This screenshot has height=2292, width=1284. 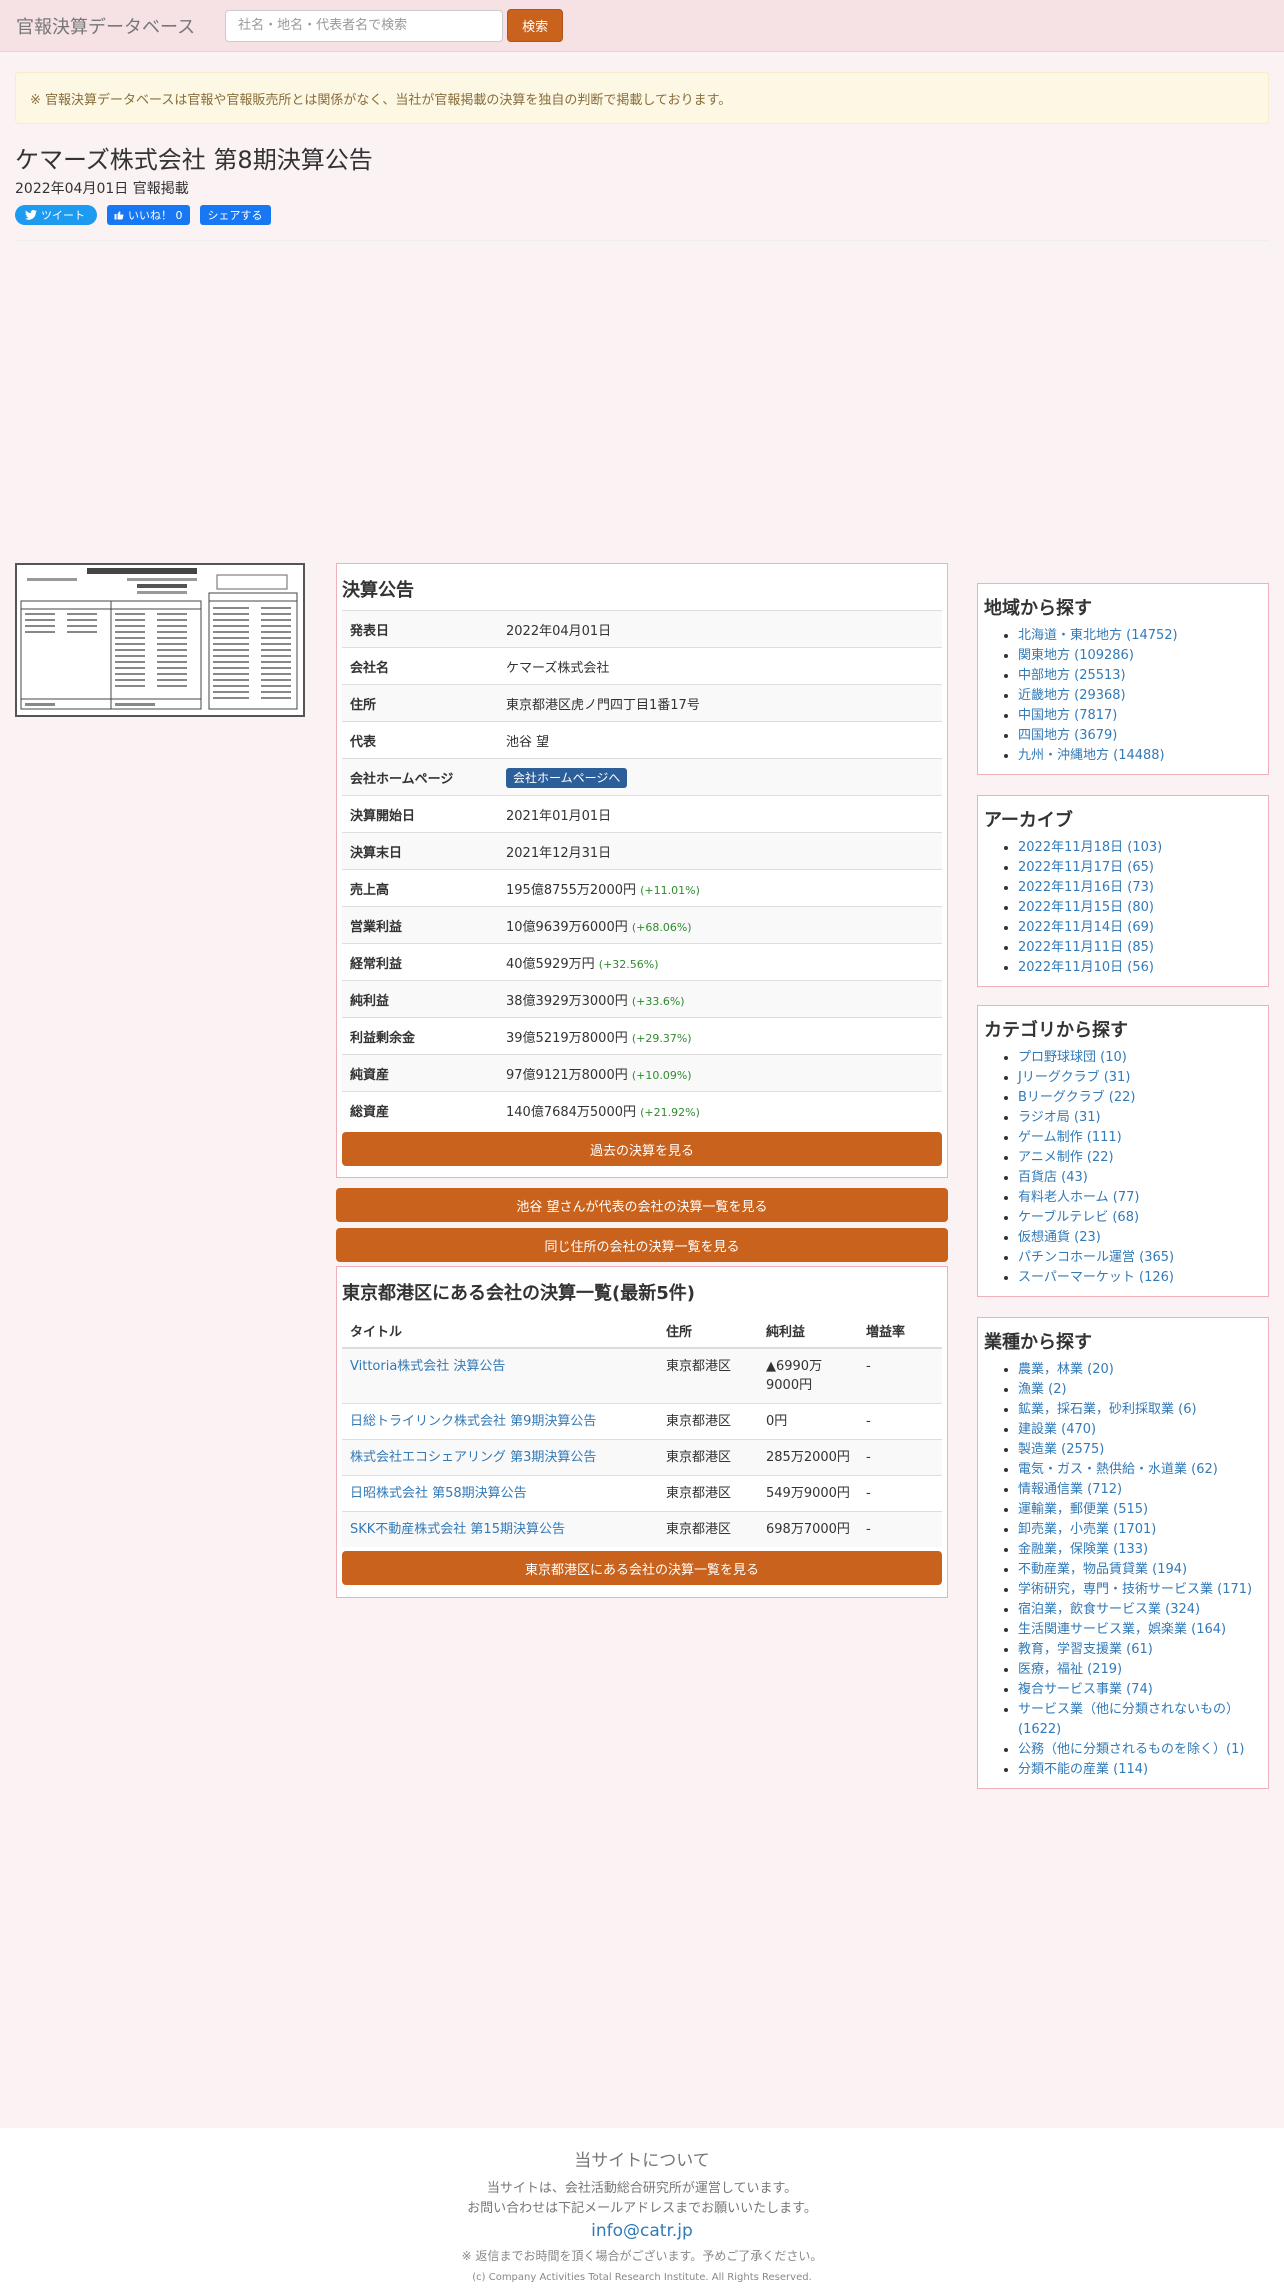 What do you see at coordinates (1076, 1097) in the screenshot?
I see `sidebar-category-link: Bリーグクラブ (22)` at bounding box center [1076, 1097].